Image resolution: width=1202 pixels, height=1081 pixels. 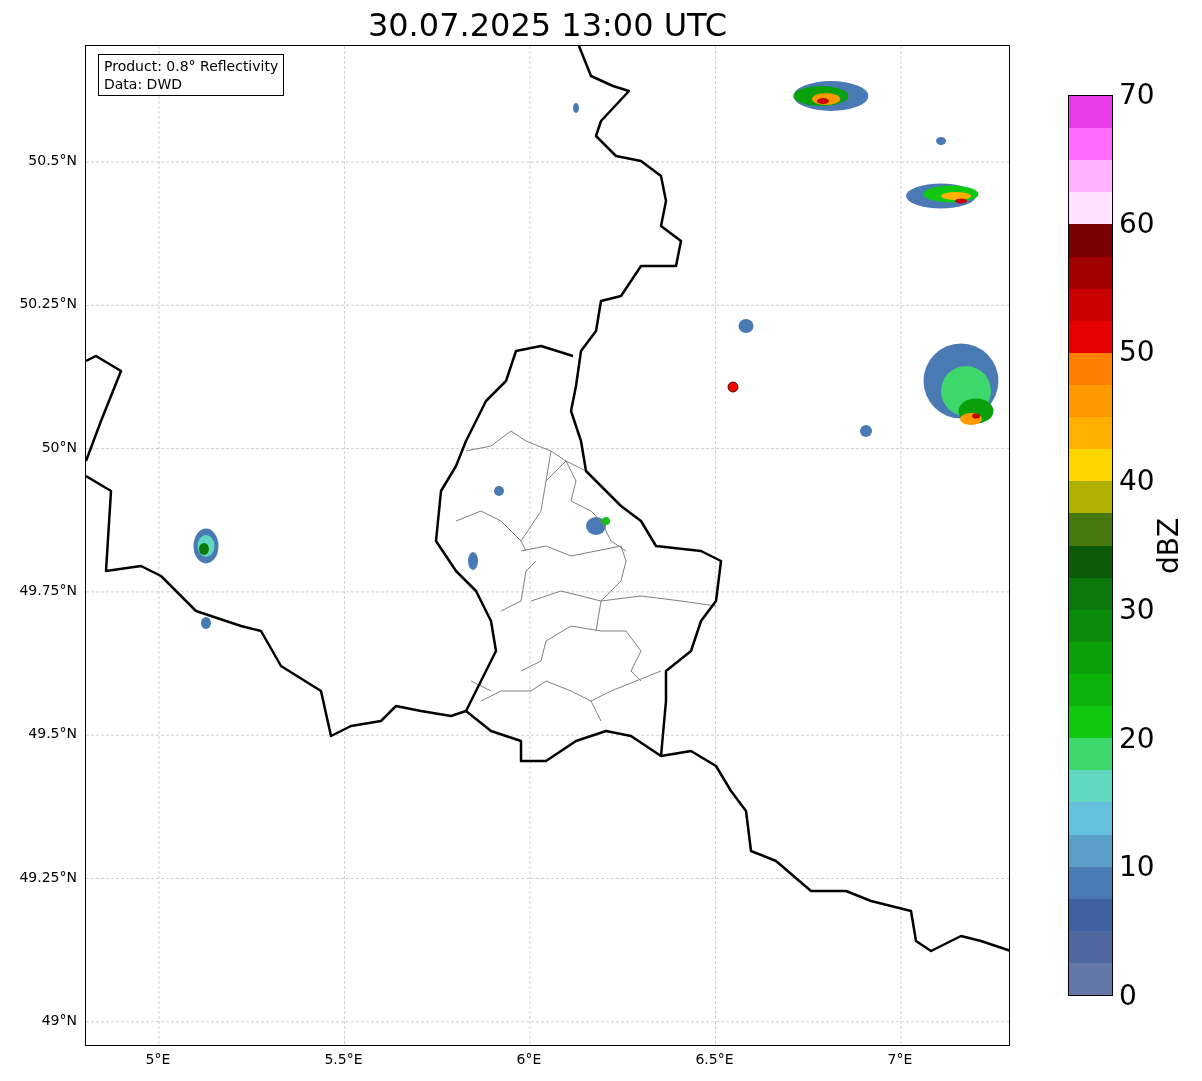 I want to click on colorbar-tick-label: 10, so click(x=1137, y=867).